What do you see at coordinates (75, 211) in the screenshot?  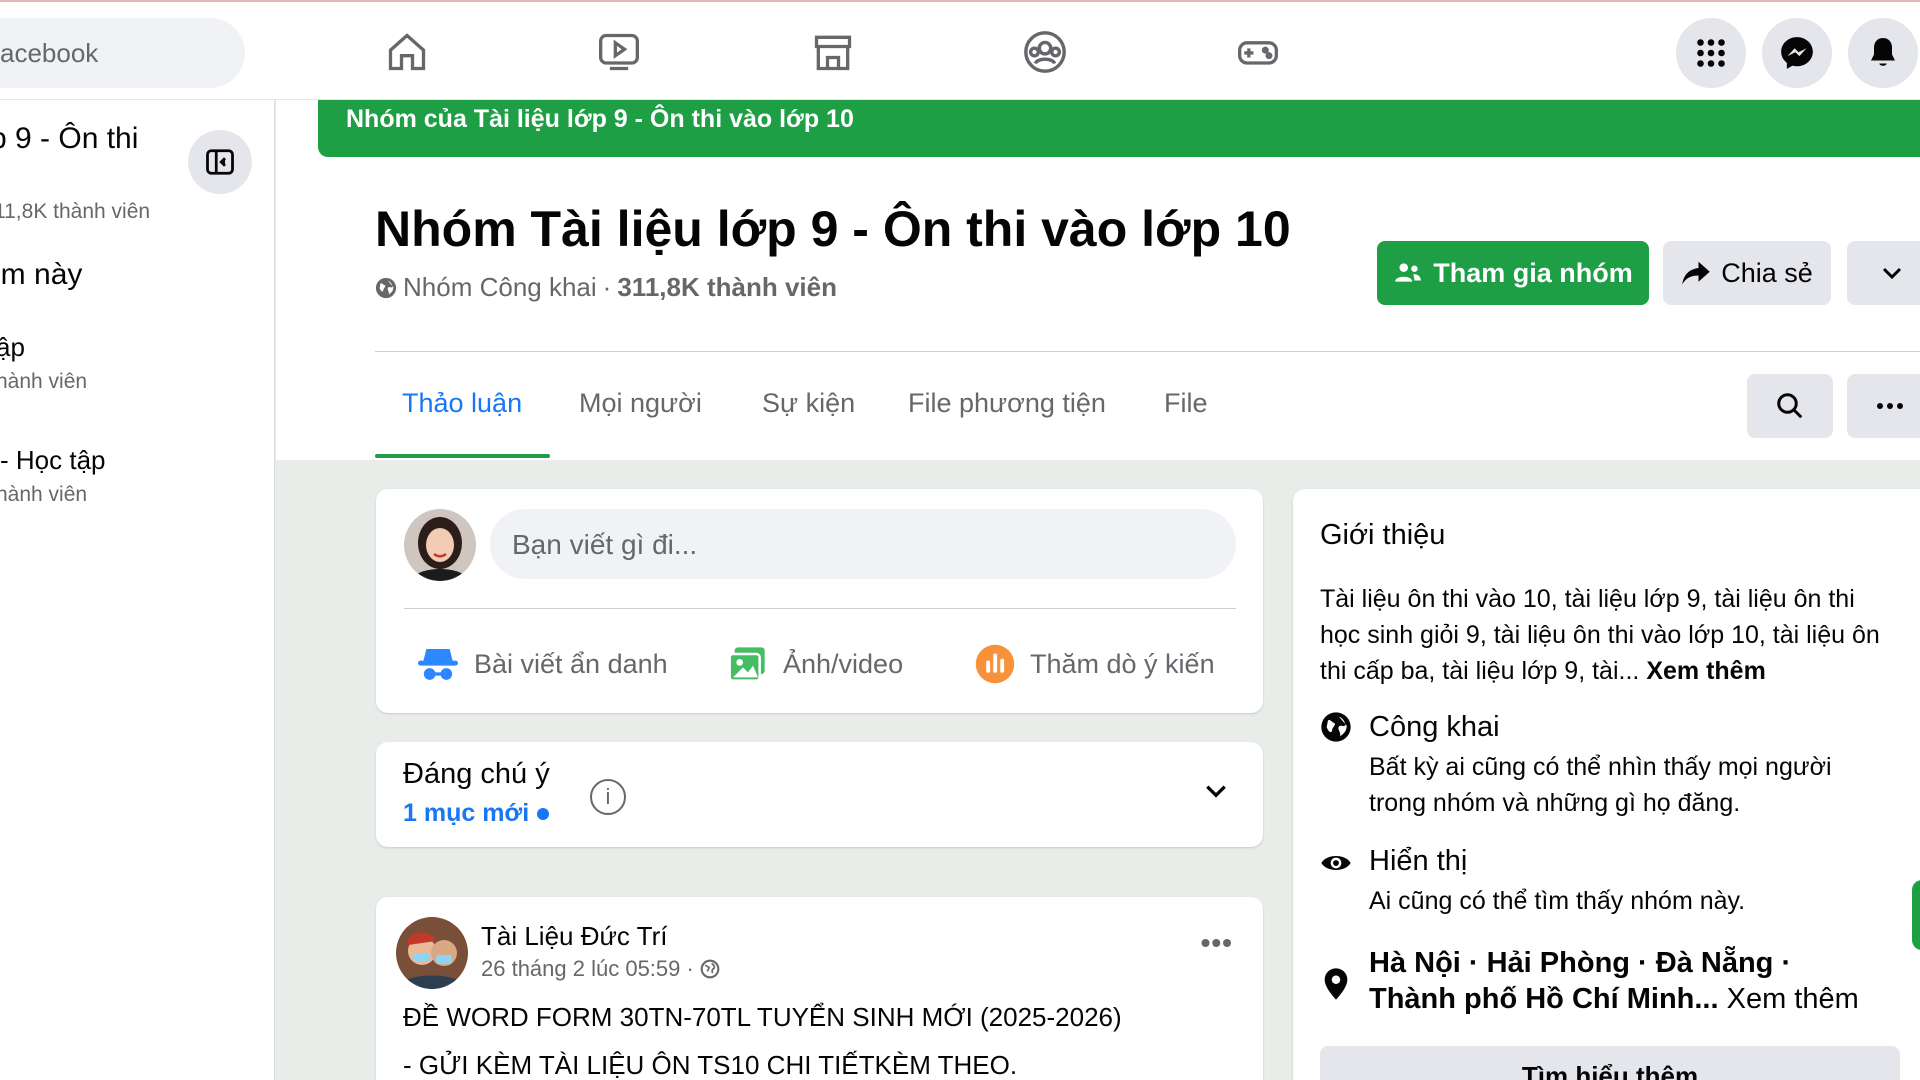 I see `sidebar-group-members: 11,8K thành viên` at bounding box center [75, 211].